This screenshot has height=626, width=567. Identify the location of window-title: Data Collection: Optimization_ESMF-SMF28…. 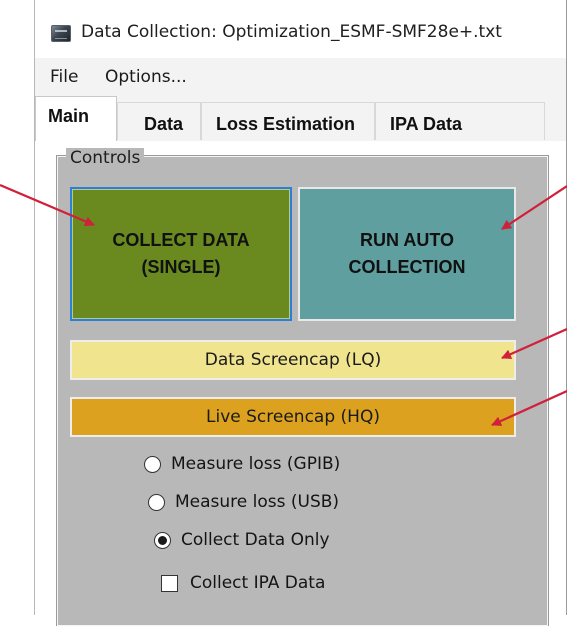
(291, 32).